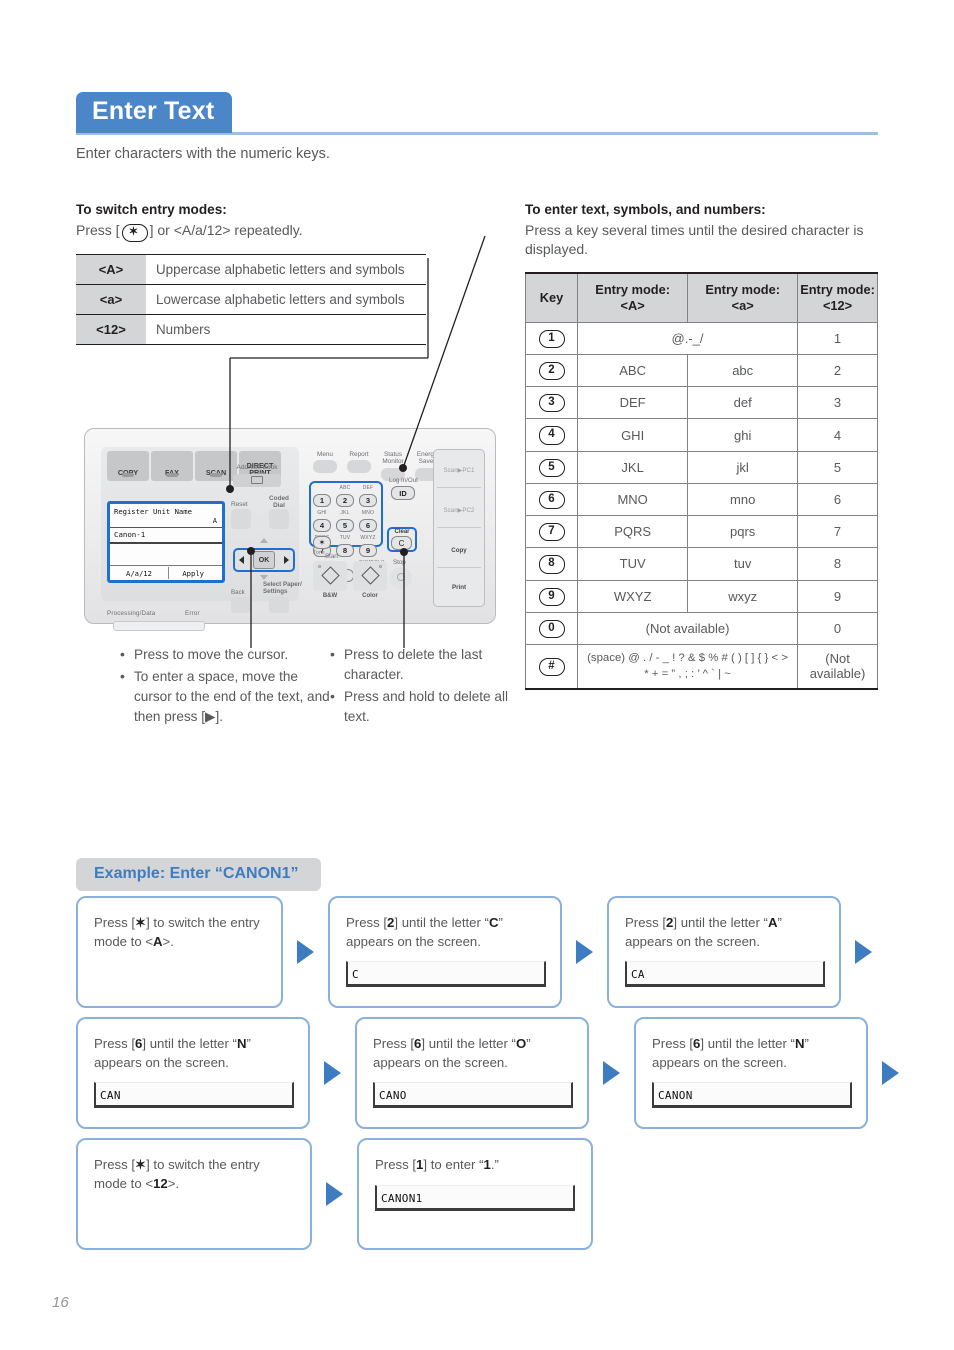  What do you see at coordinates (238, 592) in the screenshot?
I see `back-label: Back` at bounding box center [238, 592].